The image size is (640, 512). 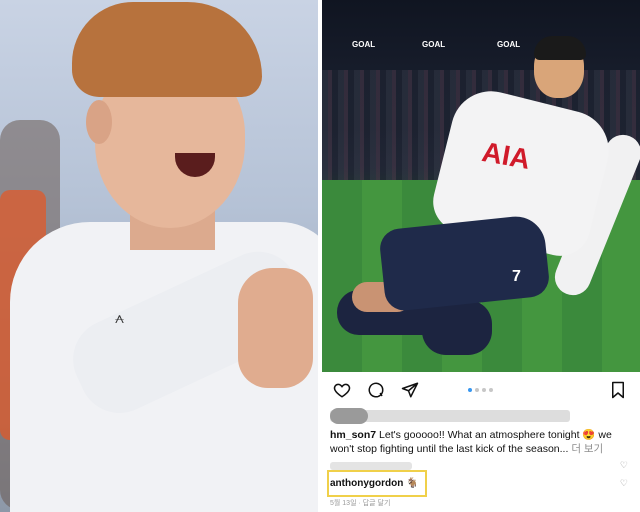 I want to click on bookmark-icon, so click(x=618, y=390).